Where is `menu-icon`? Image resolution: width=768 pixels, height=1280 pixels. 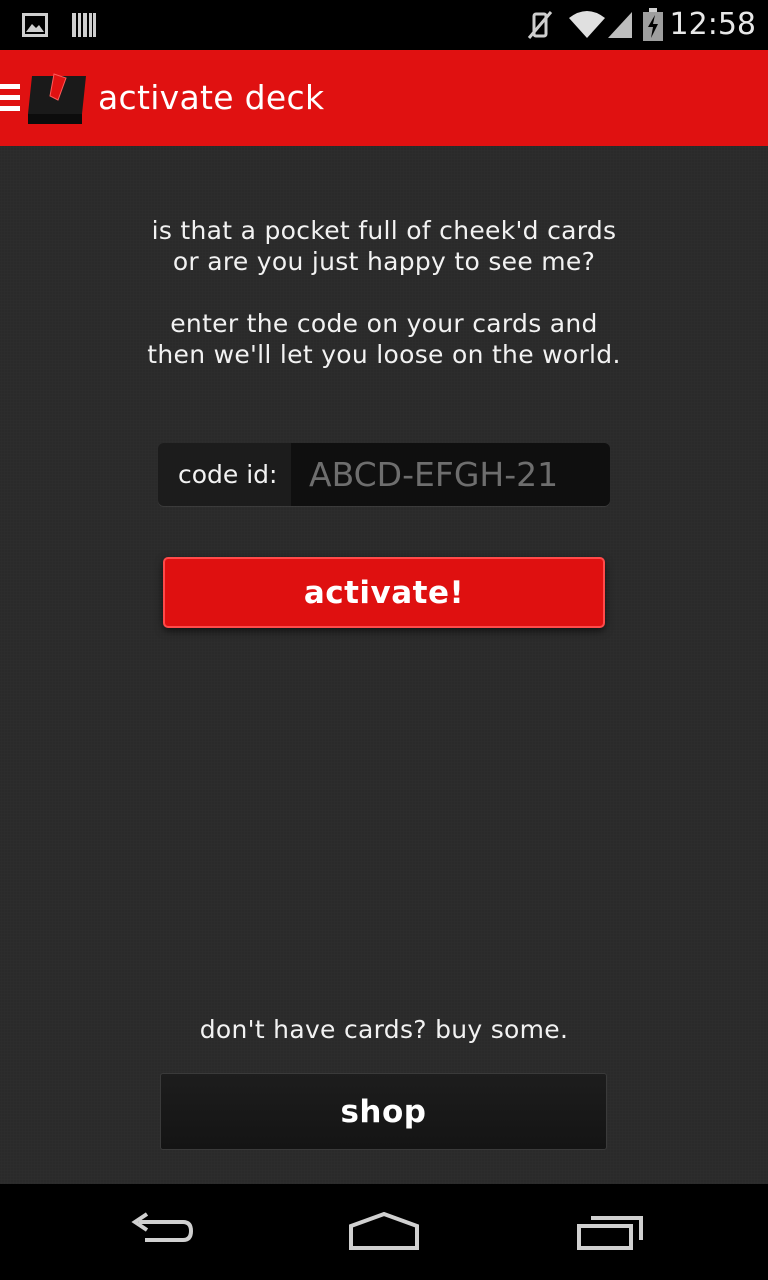
menu-icon is located at coordinates (10, 99).